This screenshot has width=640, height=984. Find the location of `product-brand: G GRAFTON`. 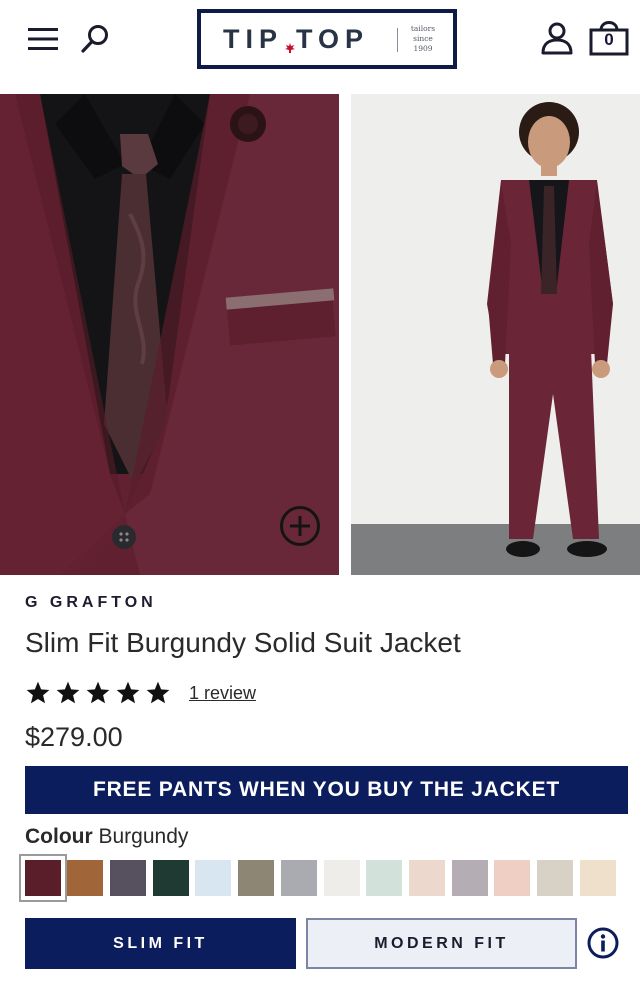

product-brand: G GRAFTON is located at coordinates (91, 603).